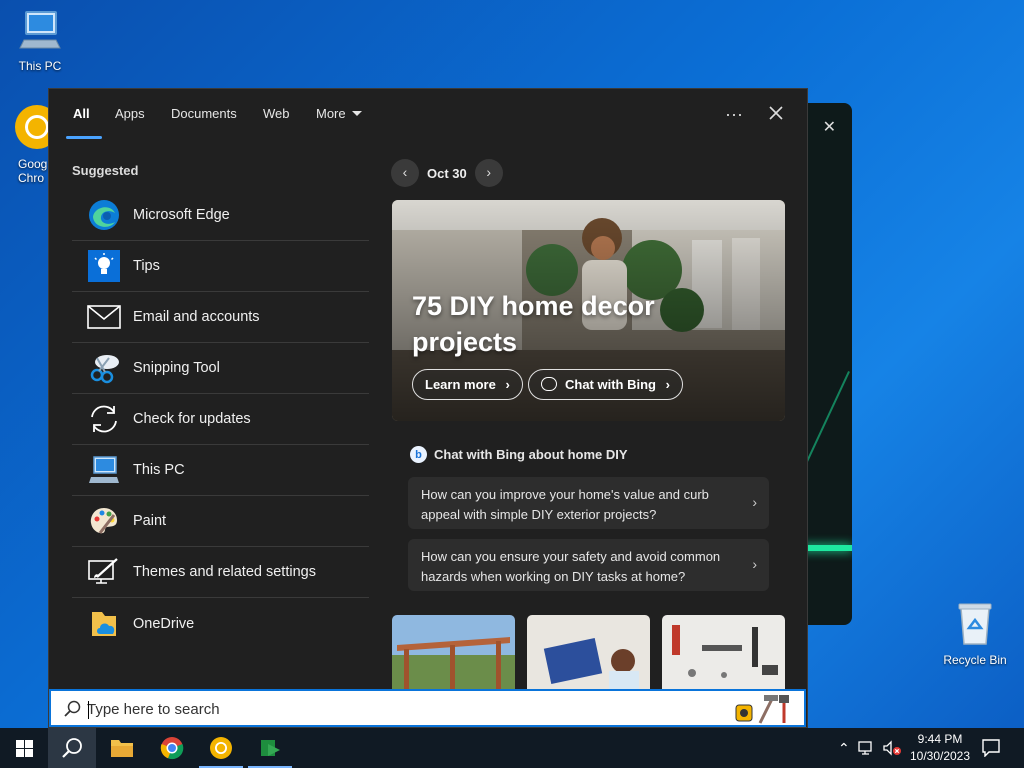 This screenshot has width=1024, height=768. I want to click on bing-chat-heading-label: Chat with Bing about home DIY, so click(531, 454).